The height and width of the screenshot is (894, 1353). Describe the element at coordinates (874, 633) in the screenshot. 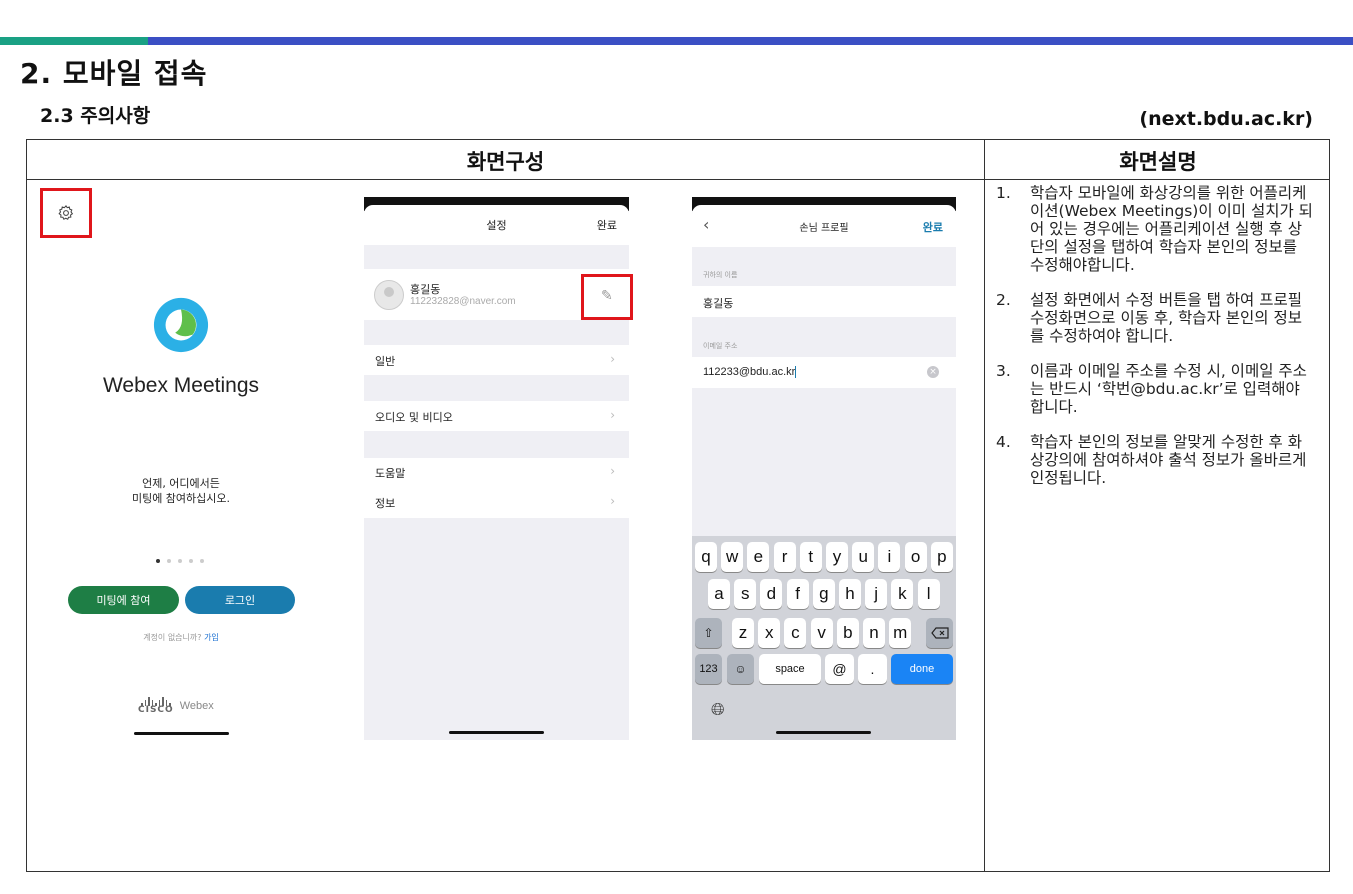

I see `keyboard-key: n` at that location.